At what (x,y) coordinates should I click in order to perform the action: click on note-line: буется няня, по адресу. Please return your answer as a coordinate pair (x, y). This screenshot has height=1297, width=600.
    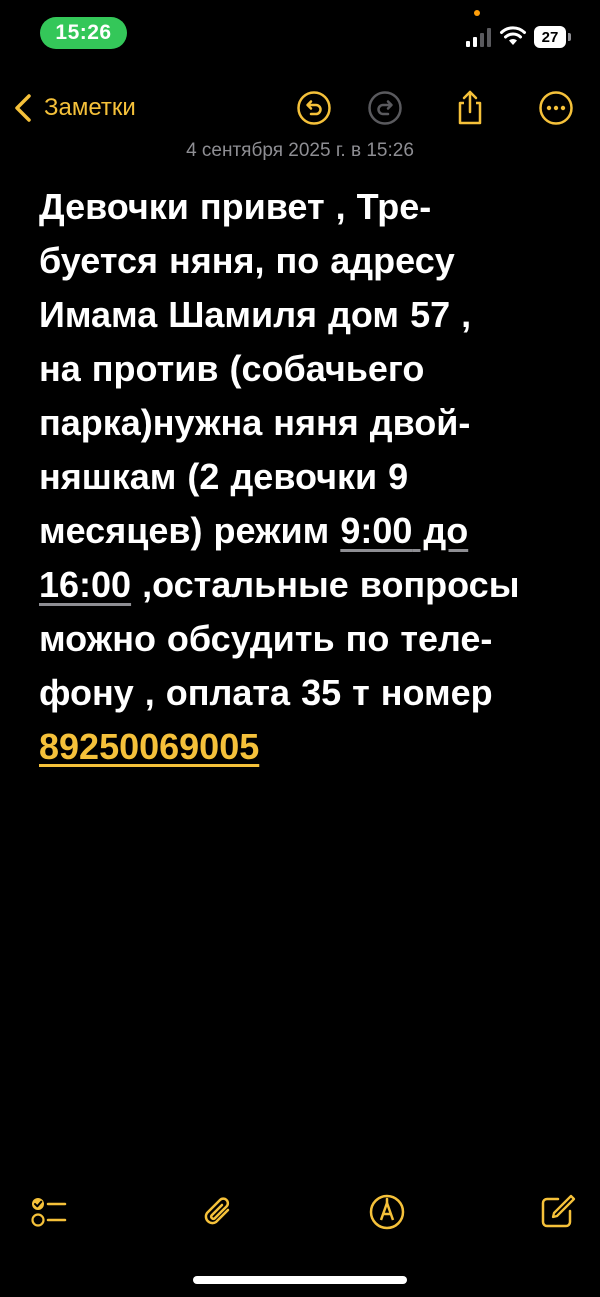
    Looking at the image, I should click on (247, 260).